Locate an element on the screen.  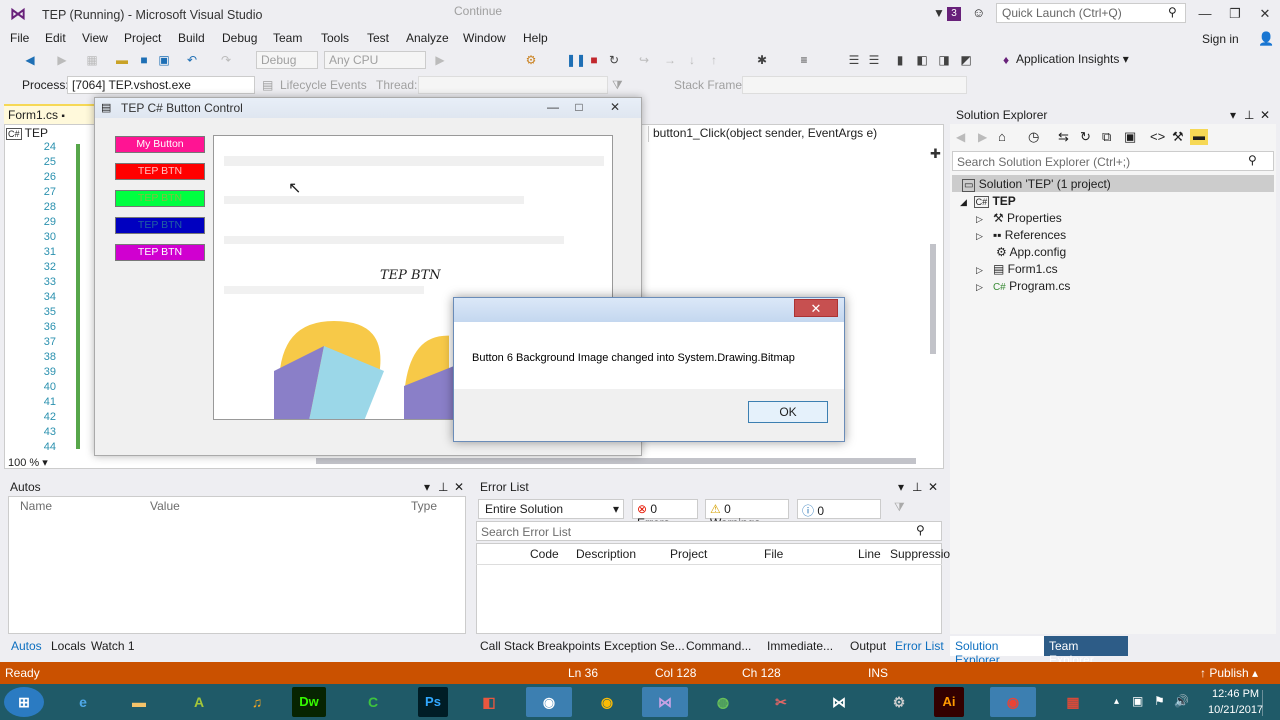
menu-file: File is located at coordinates (19, 38).